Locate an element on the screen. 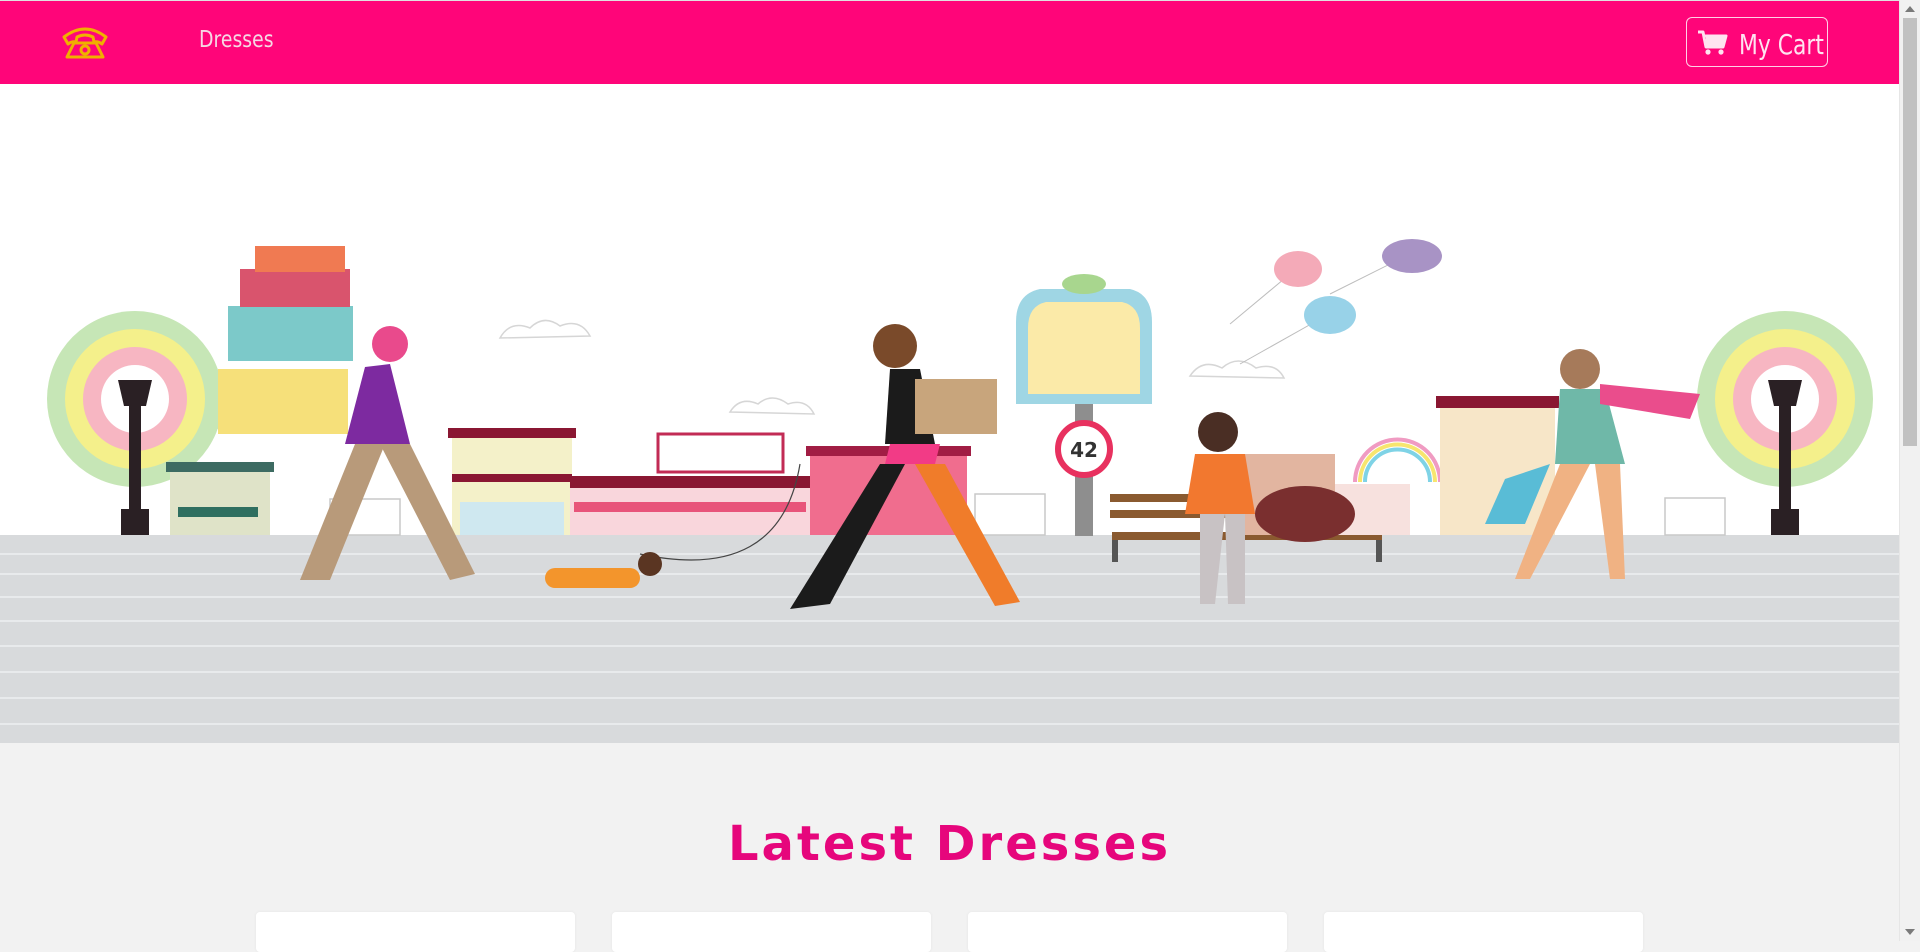 The height and width of the screenshot is (952, 1920). sign-number: 42 is located at coordinates (1084, 450).